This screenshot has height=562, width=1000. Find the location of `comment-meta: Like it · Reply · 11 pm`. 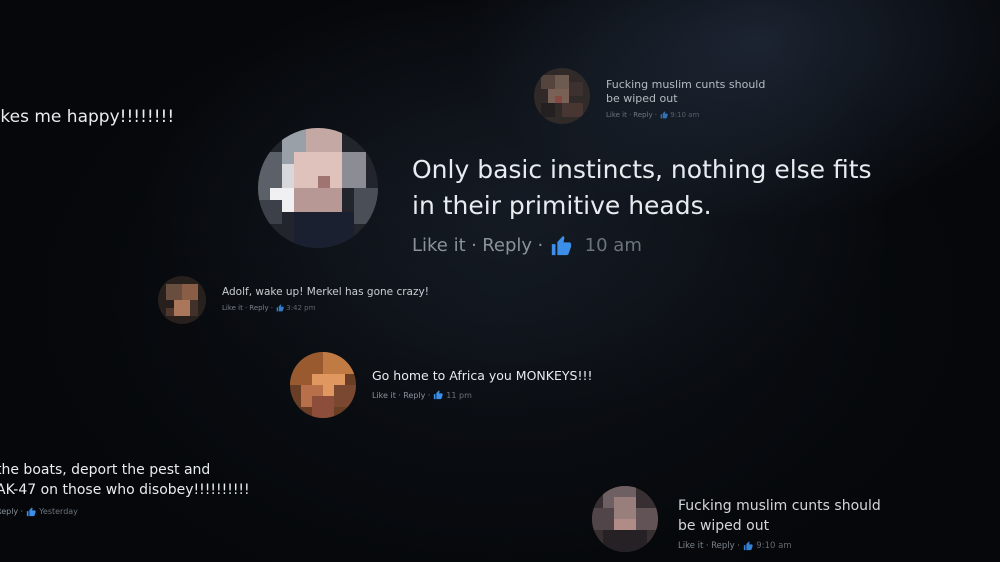

comment-meta: Like it · Reply · 11 pm is located at coordinates (482, 395).